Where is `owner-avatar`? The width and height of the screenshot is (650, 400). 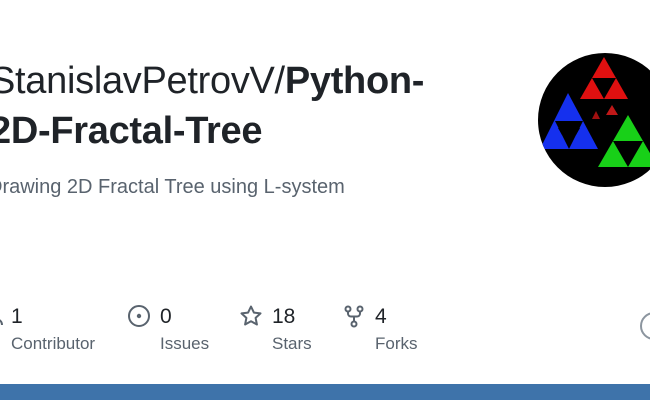 owner-avatar is located at coordinates (594, 120).